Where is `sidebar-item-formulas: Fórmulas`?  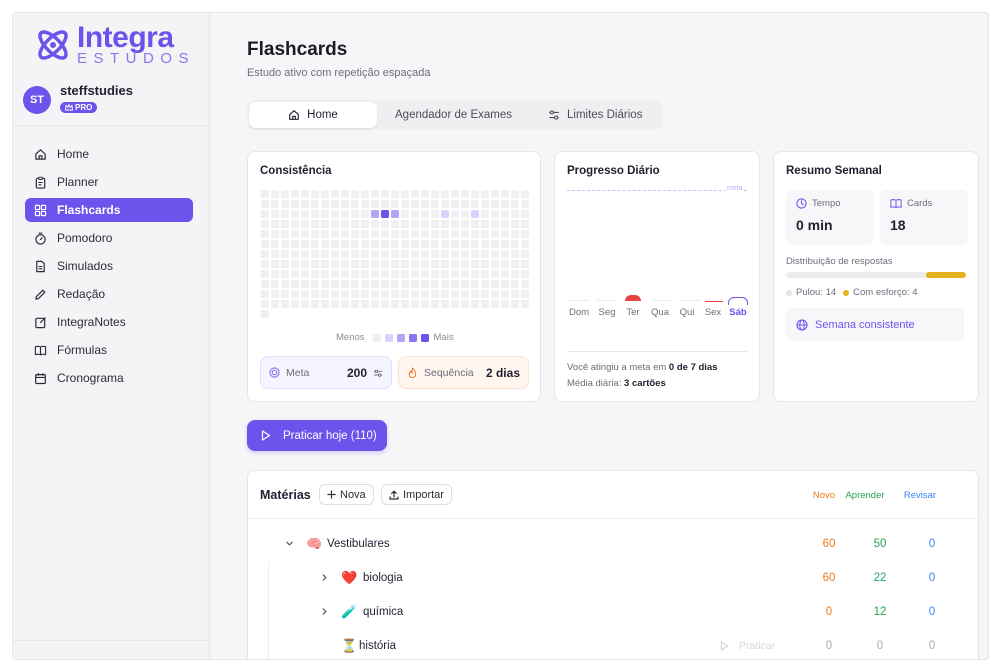 sidebar-item-formulas: Fórmulas is located at coordinates (109, 350).